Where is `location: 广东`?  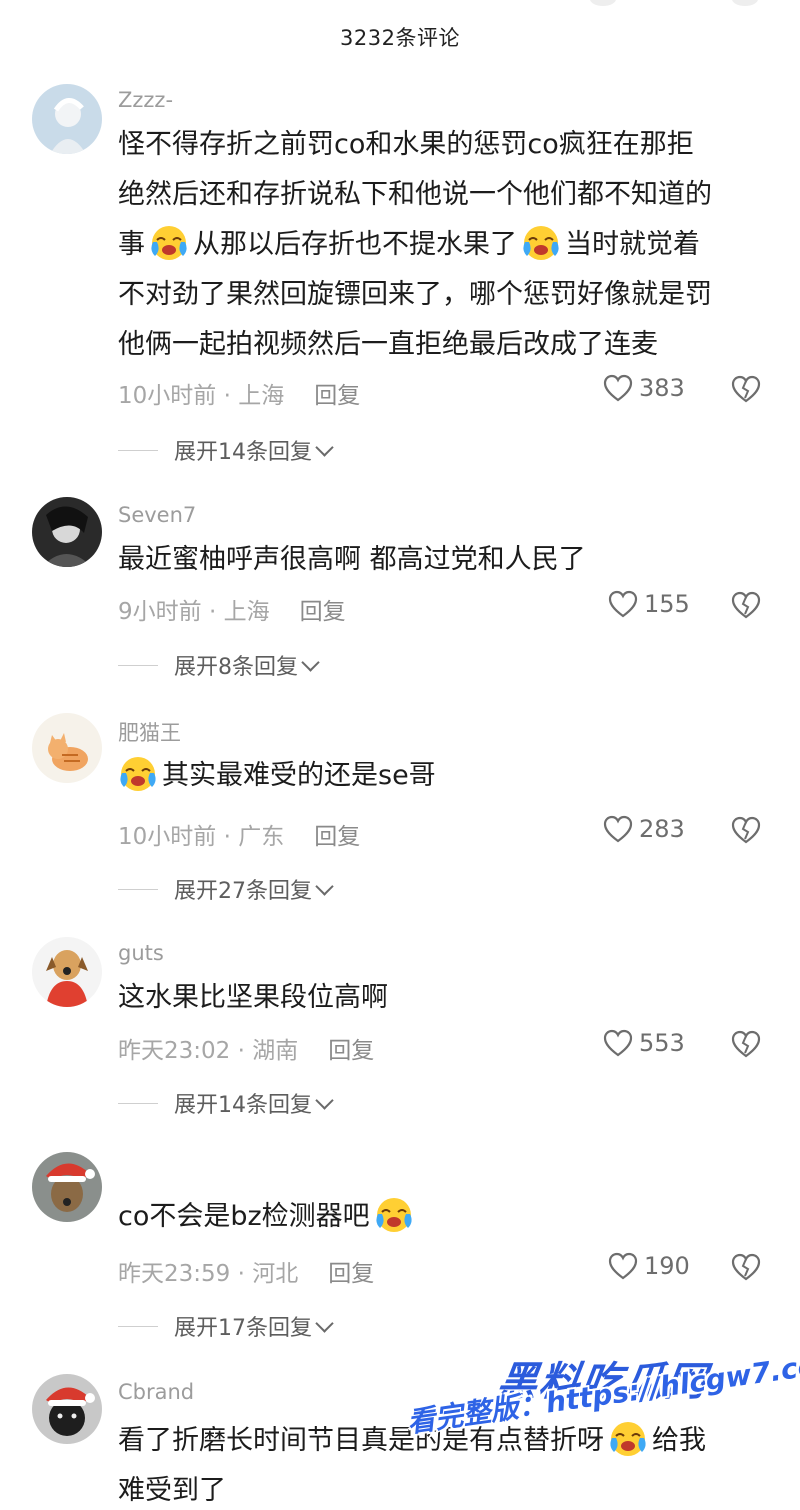 location: 广东 is located at coordinates (261, 837).